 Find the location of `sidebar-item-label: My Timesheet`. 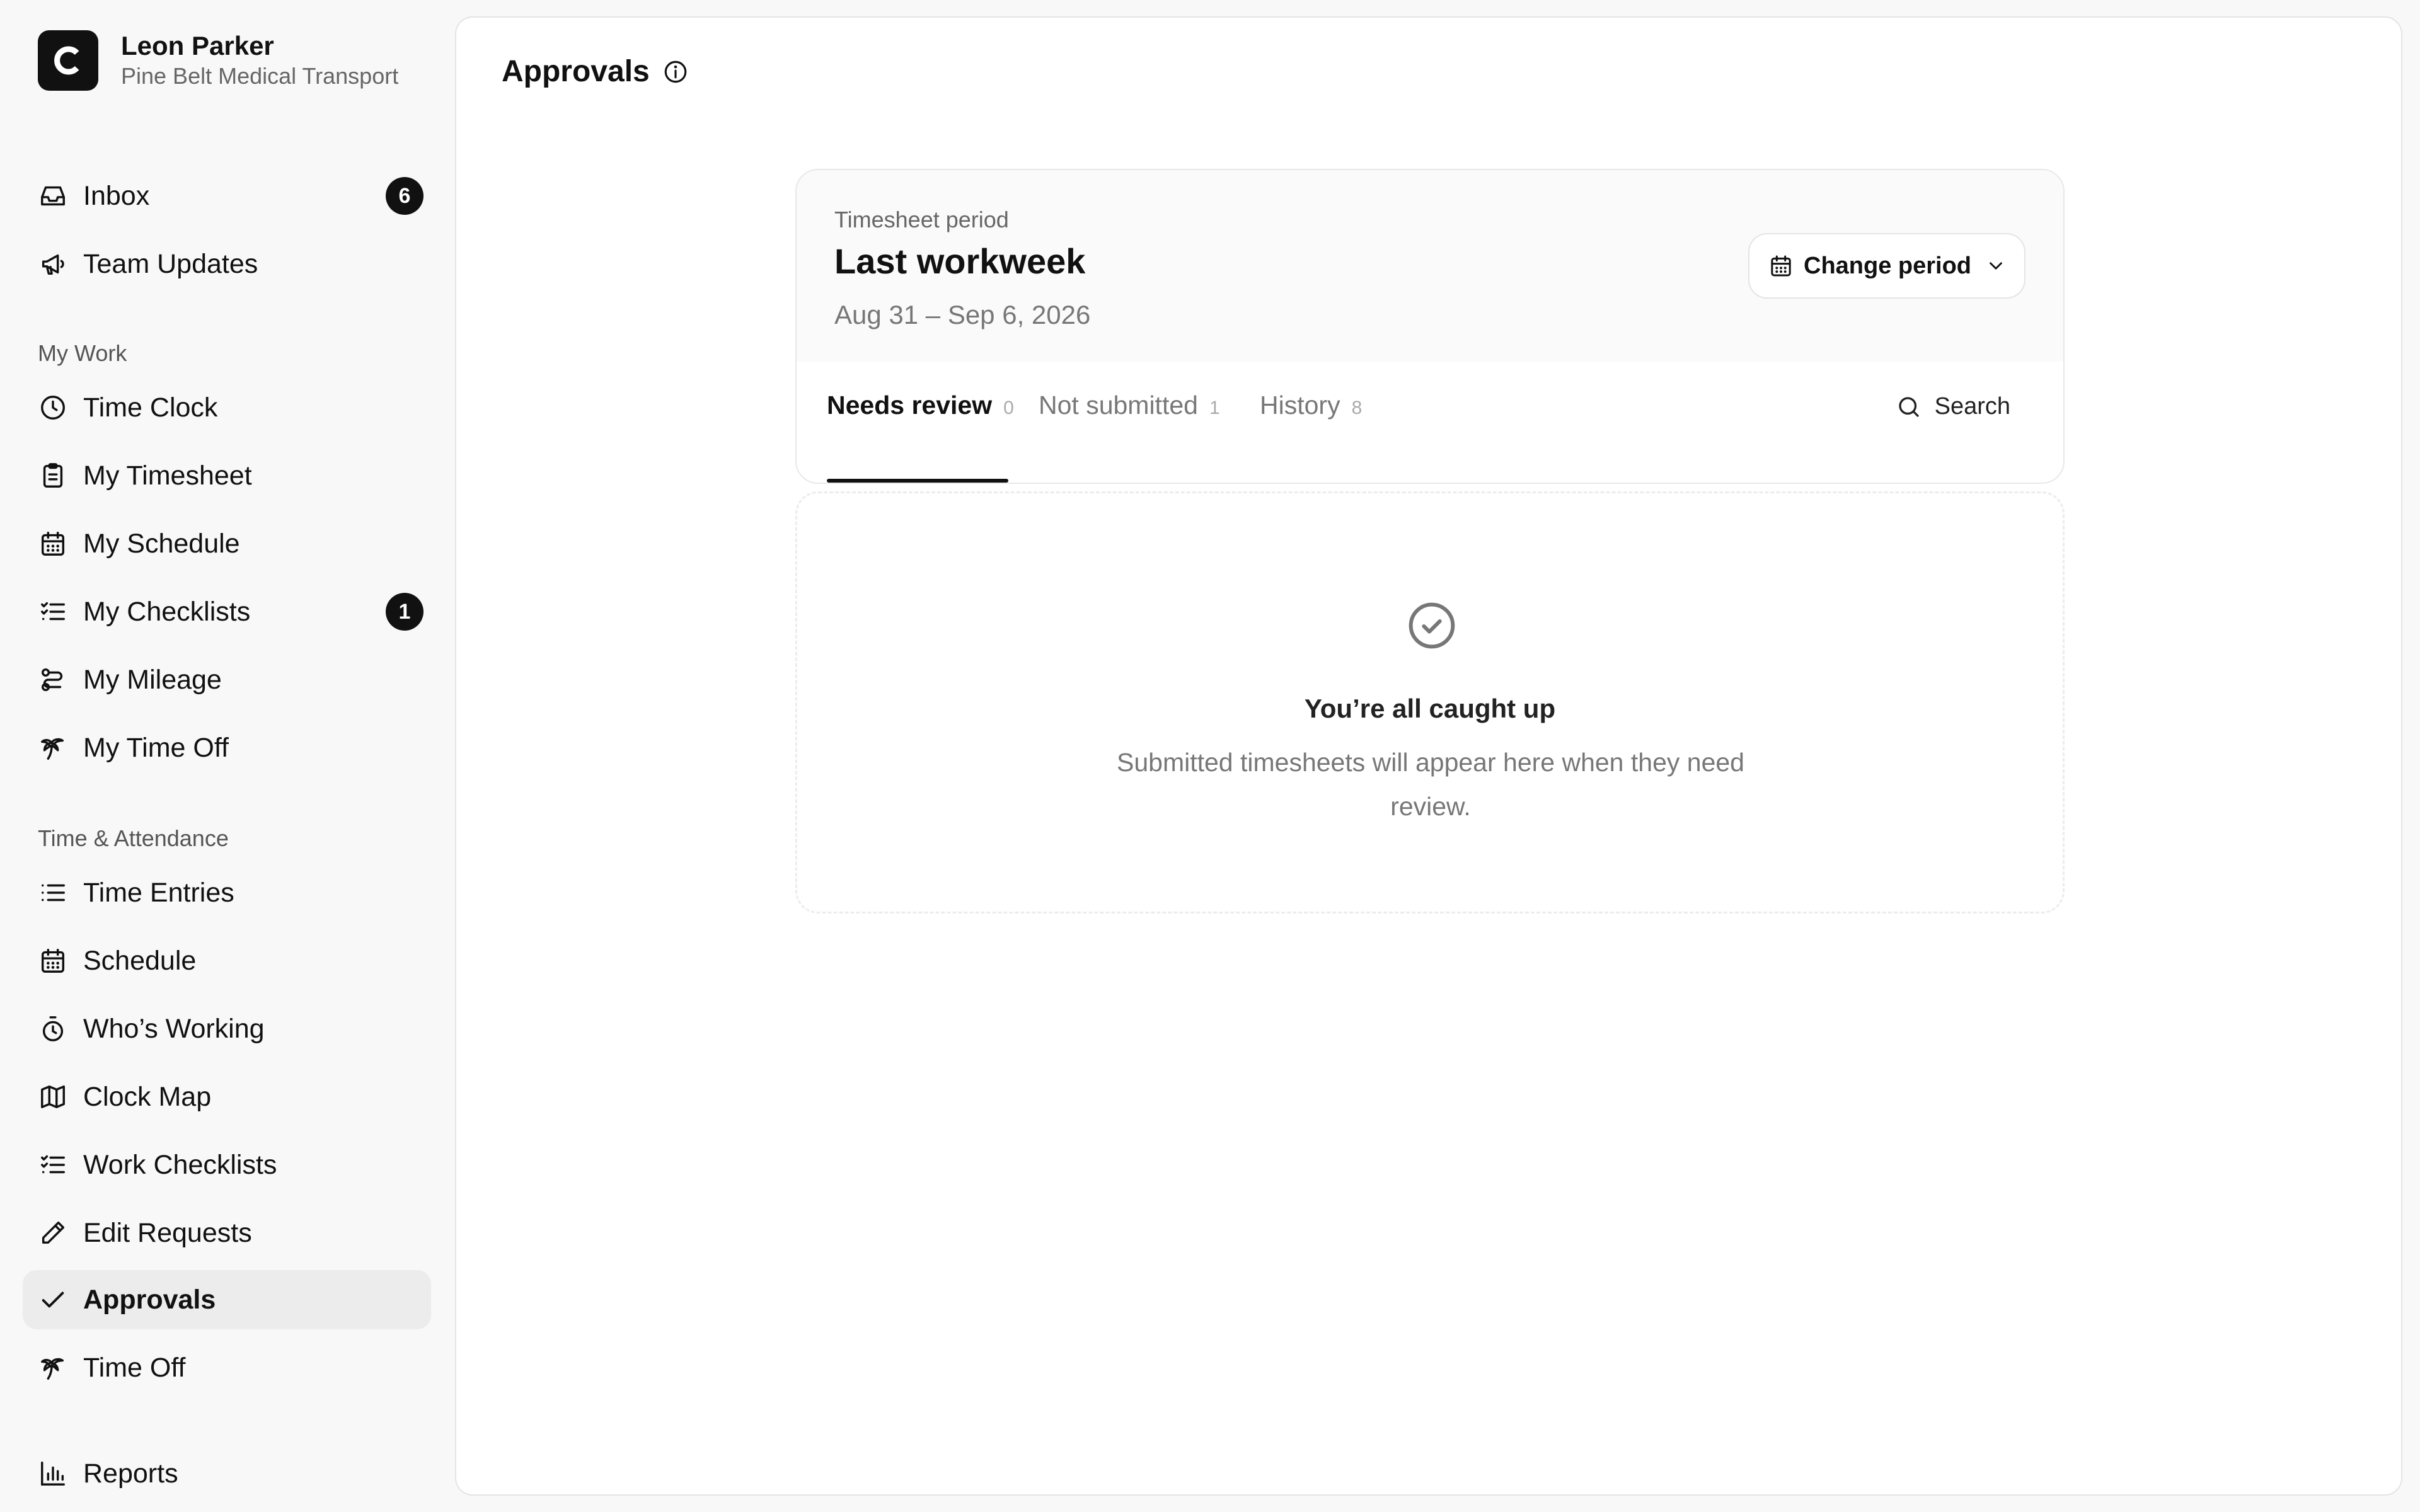

sidebar-item-label: My Timesheet is located at coordinates (167, 475).